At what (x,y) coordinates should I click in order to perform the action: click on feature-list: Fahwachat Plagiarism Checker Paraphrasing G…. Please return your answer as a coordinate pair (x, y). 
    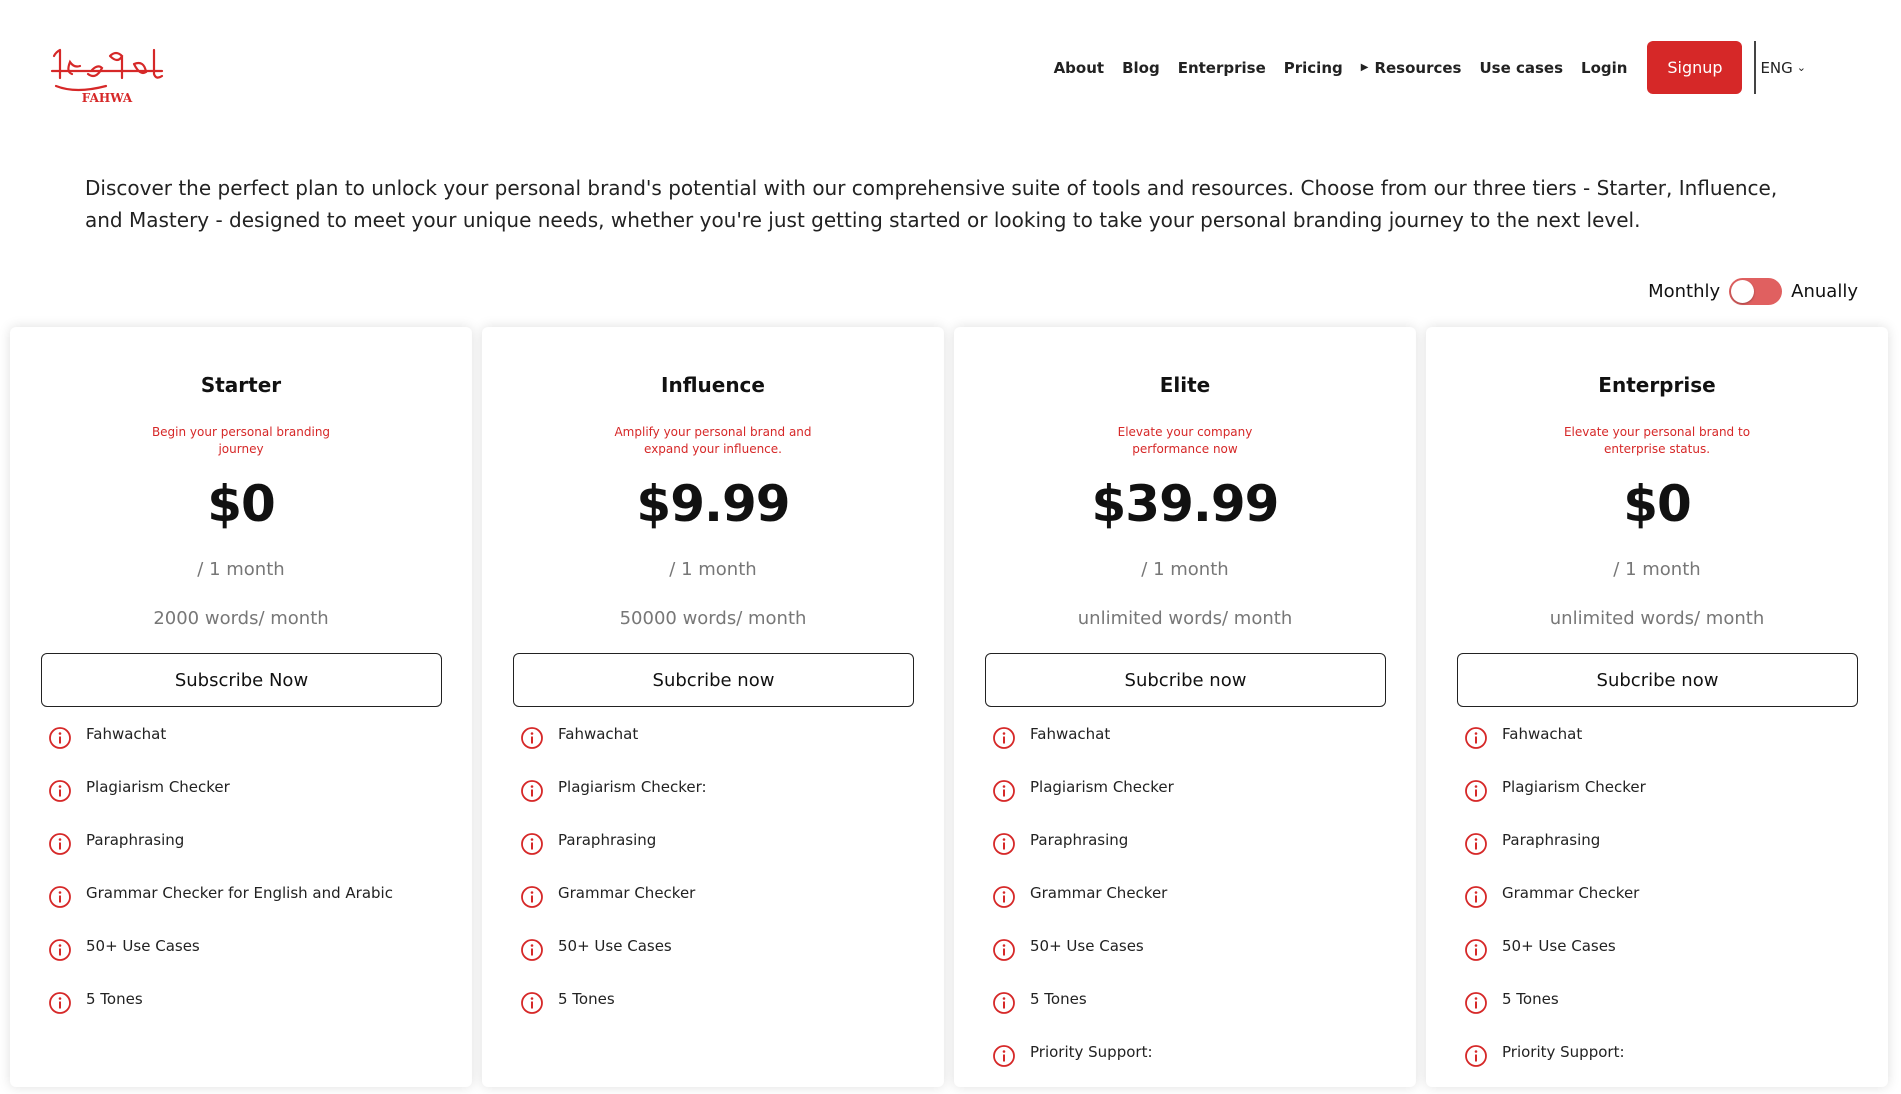
    Looking at the image, I should click on (250, 882).